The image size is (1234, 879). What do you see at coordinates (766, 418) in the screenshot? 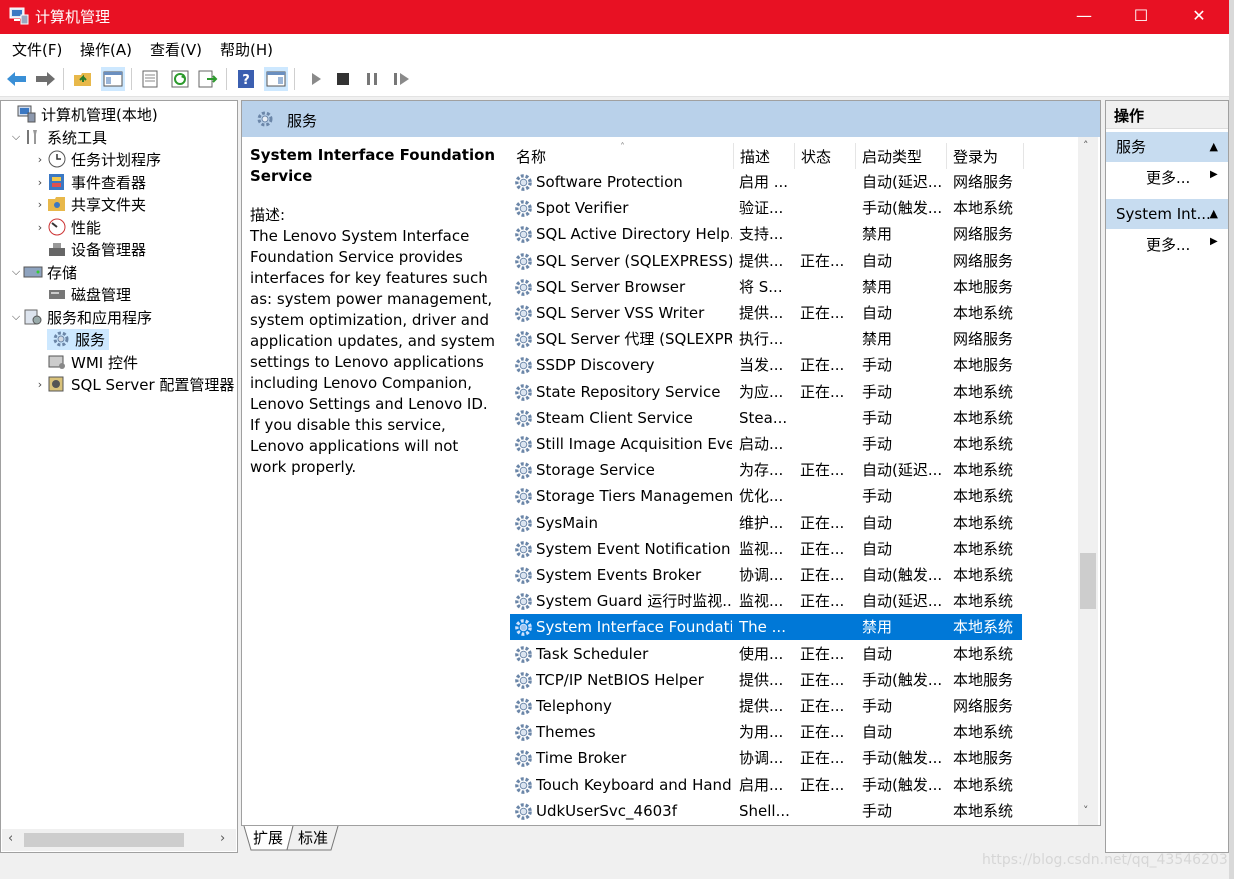
I see `service-row: Steam Client Service Stea... 手动 本地系统` at bounding box center [766, 418].